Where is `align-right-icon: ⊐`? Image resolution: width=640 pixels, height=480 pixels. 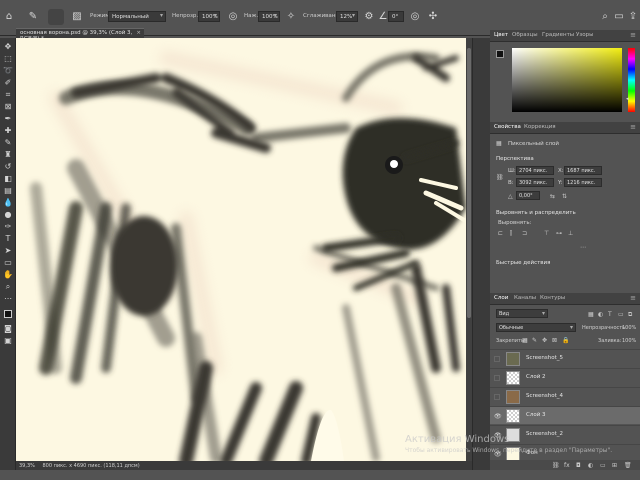
align-right-icon: ⊐ is located at coordinates (525, 233).